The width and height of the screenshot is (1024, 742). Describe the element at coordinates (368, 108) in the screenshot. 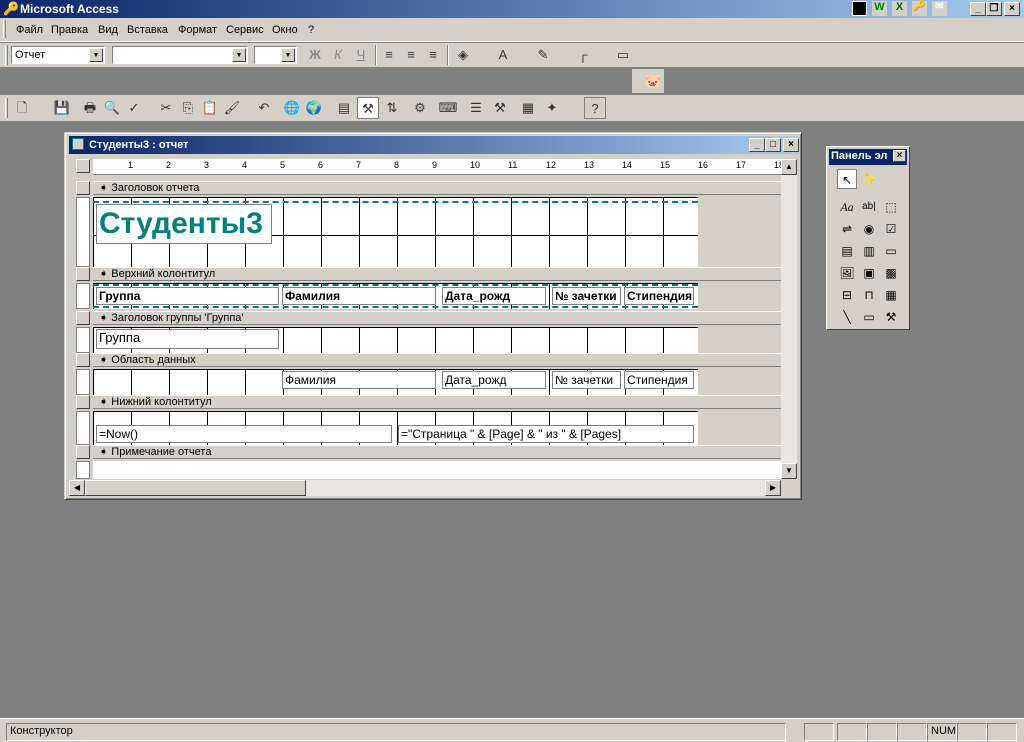

I see `toolbox-icon: ⚒` at that location.